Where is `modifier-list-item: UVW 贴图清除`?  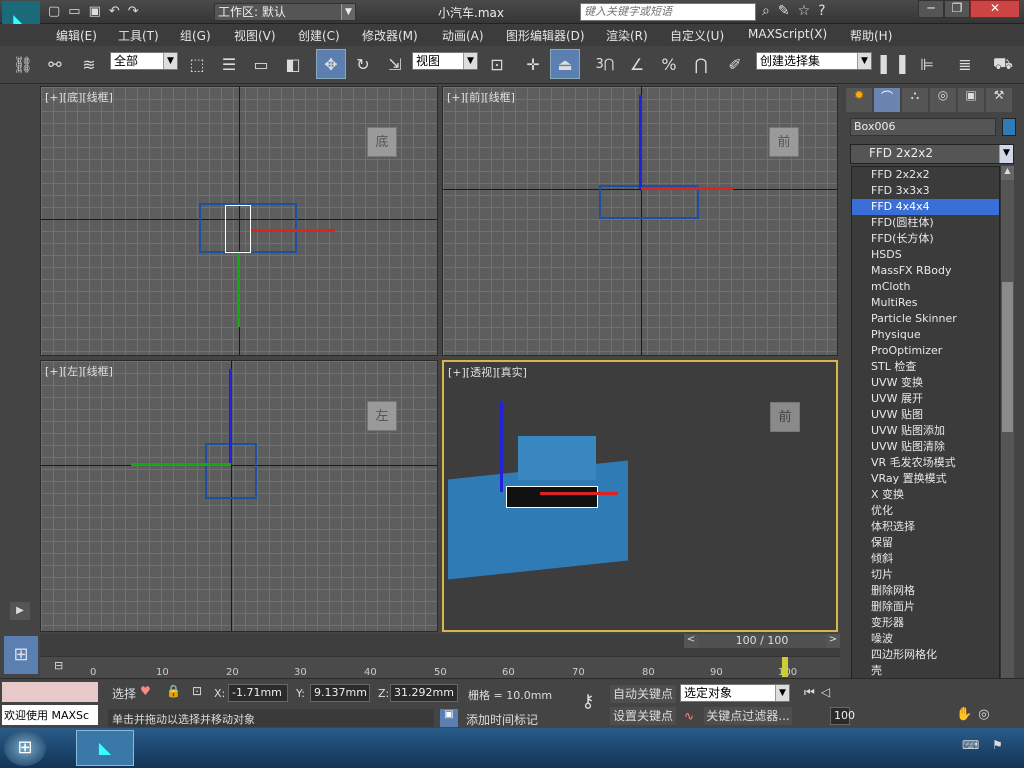 modifier-list-item: UVW 贴图清除 is located at coordinates (925, 447).